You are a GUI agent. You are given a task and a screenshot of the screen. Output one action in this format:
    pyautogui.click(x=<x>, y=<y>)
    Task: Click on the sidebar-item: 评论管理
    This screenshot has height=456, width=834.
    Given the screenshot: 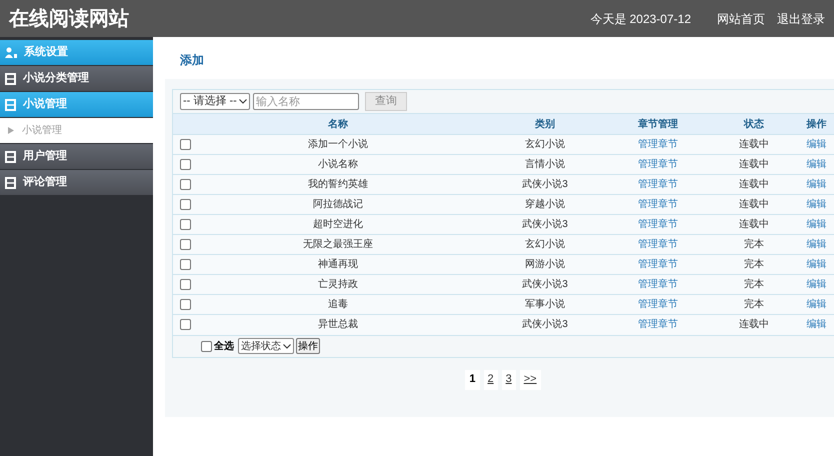 What is the action you would take?
    pyautogui.click(x=76, y=182)
    